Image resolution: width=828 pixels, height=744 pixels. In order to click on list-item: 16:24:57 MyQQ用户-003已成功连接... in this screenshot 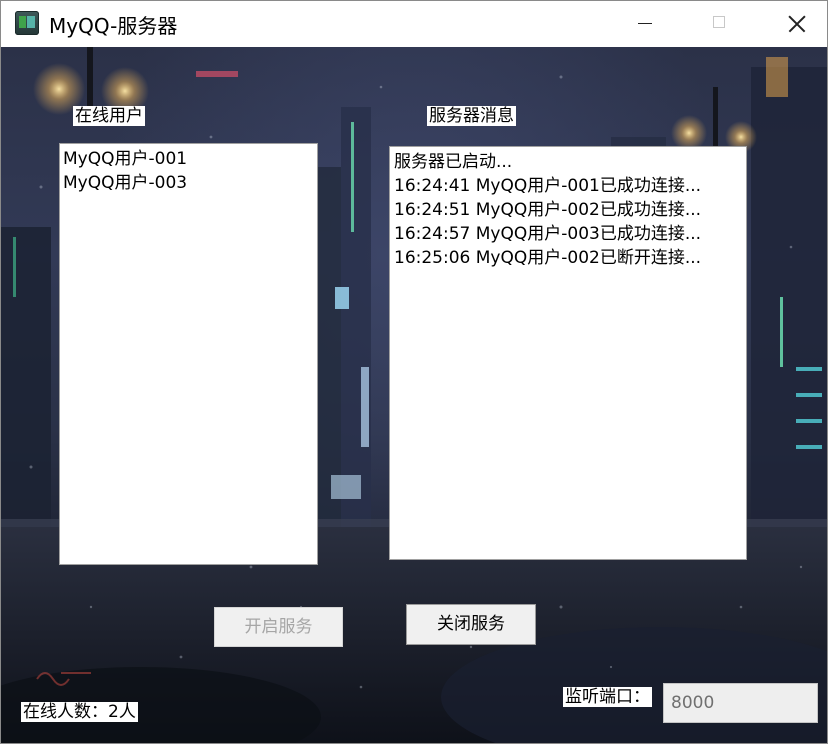, I will do `click(570, 234)`.